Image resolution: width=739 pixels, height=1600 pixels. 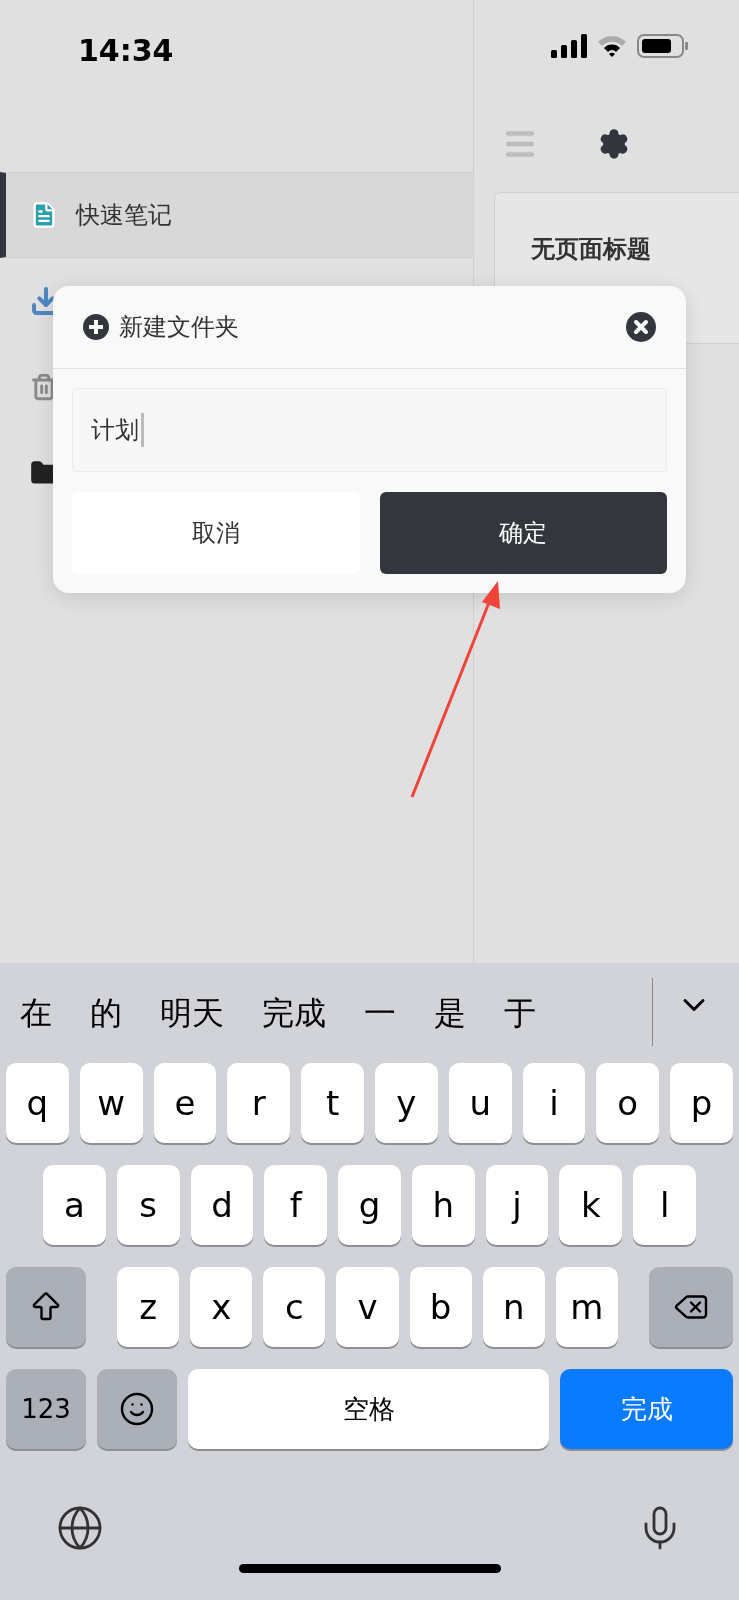 I want to click on dialog-title: 新建文件夹, so click(x=179, y=327).